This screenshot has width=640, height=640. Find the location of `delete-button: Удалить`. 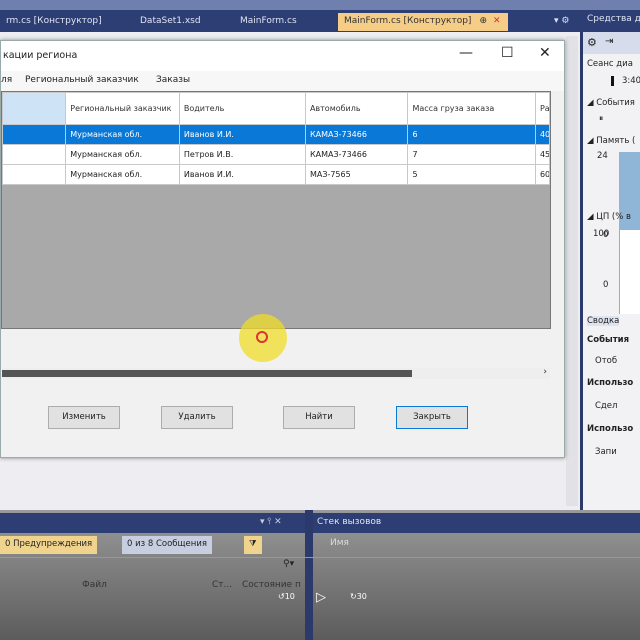

delete-button: Удалить is located at coordinates (197, 417).